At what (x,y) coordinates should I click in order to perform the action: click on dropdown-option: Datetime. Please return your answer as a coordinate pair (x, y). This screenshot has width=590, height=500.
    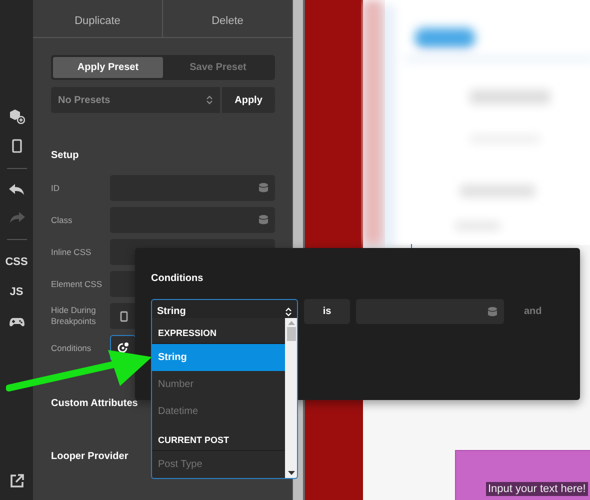
    Looking at the image, I should click on (218, 411).